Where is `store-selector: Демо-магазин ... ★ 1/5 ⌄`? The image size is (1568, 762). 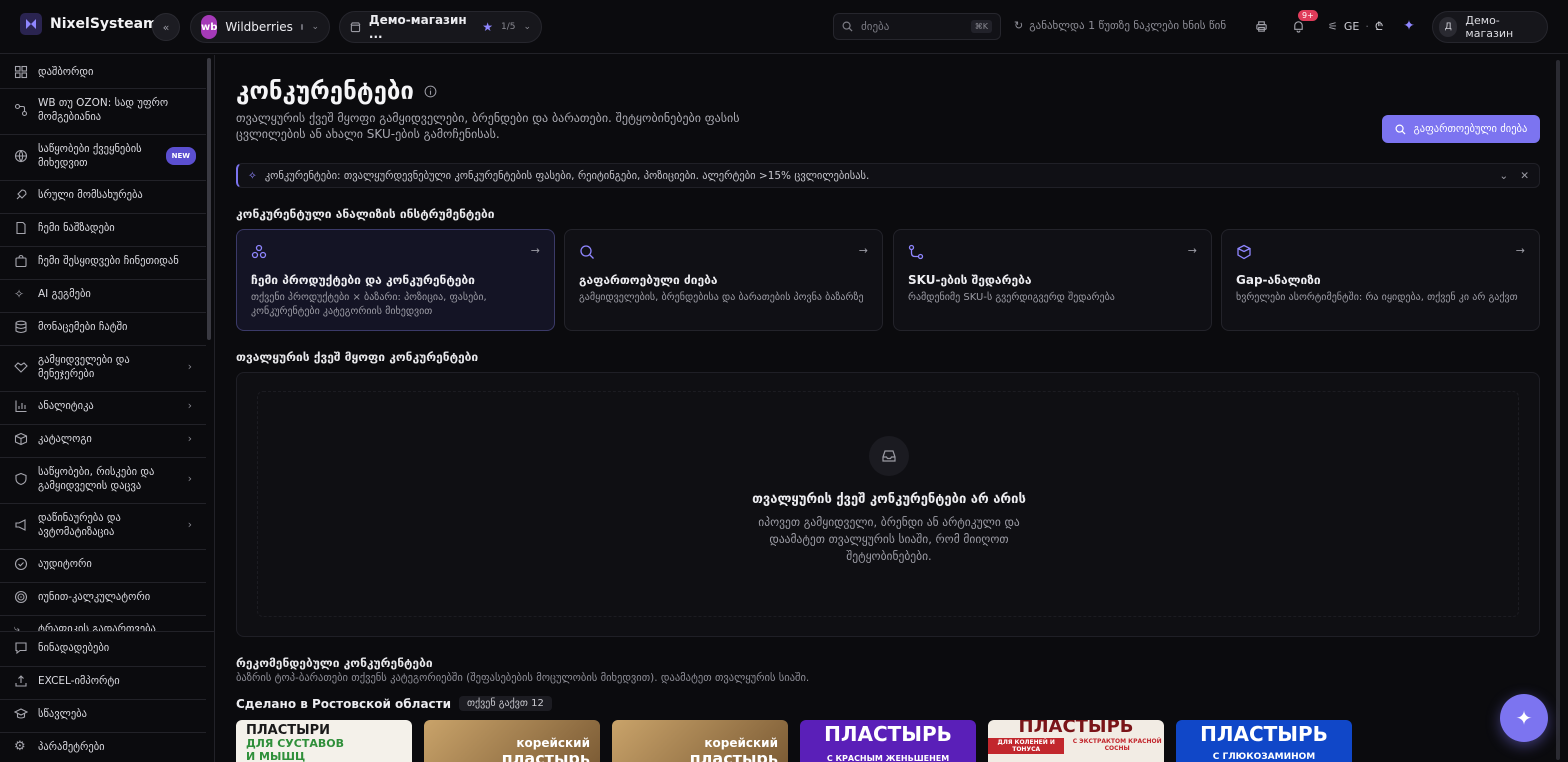 store-selector: Демо-магазин ... ★ 1/5 ⌄ is located at coordinates (440, 27).